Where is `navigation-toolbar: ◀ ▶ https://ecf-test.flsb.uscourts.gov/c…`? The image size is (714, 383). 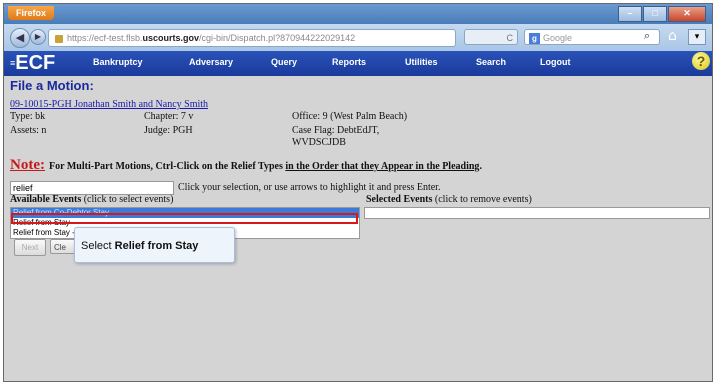 navigation-toolbar: ◀ ▶ https://ecf-test.flsb.uscourts.gov/c… is located at coordinates (358, 37).